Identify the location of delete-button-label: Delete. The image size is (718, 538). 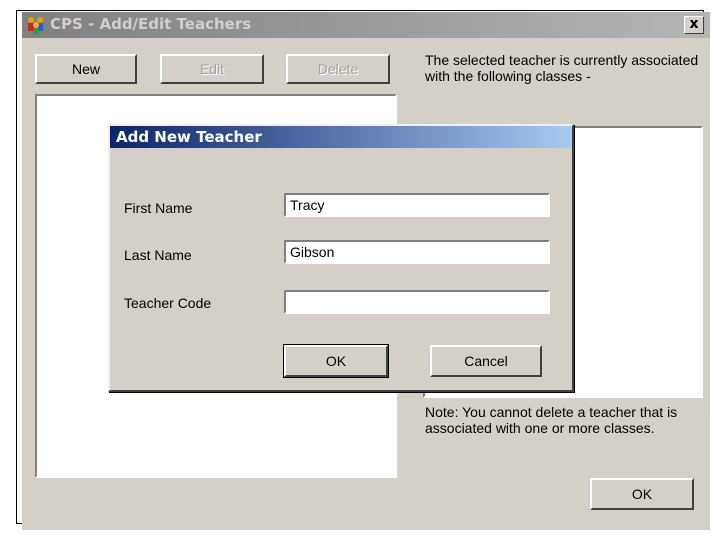
(338, 69).